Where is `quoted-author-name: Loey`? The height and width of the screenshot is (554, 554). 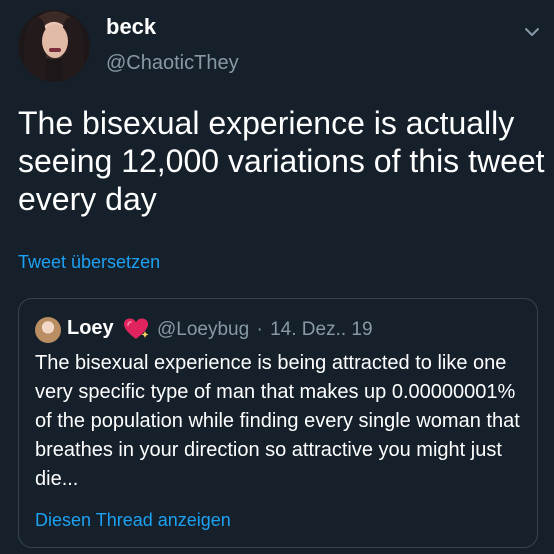 quoted-author-name: Loey is located at coordinates (90, 328).